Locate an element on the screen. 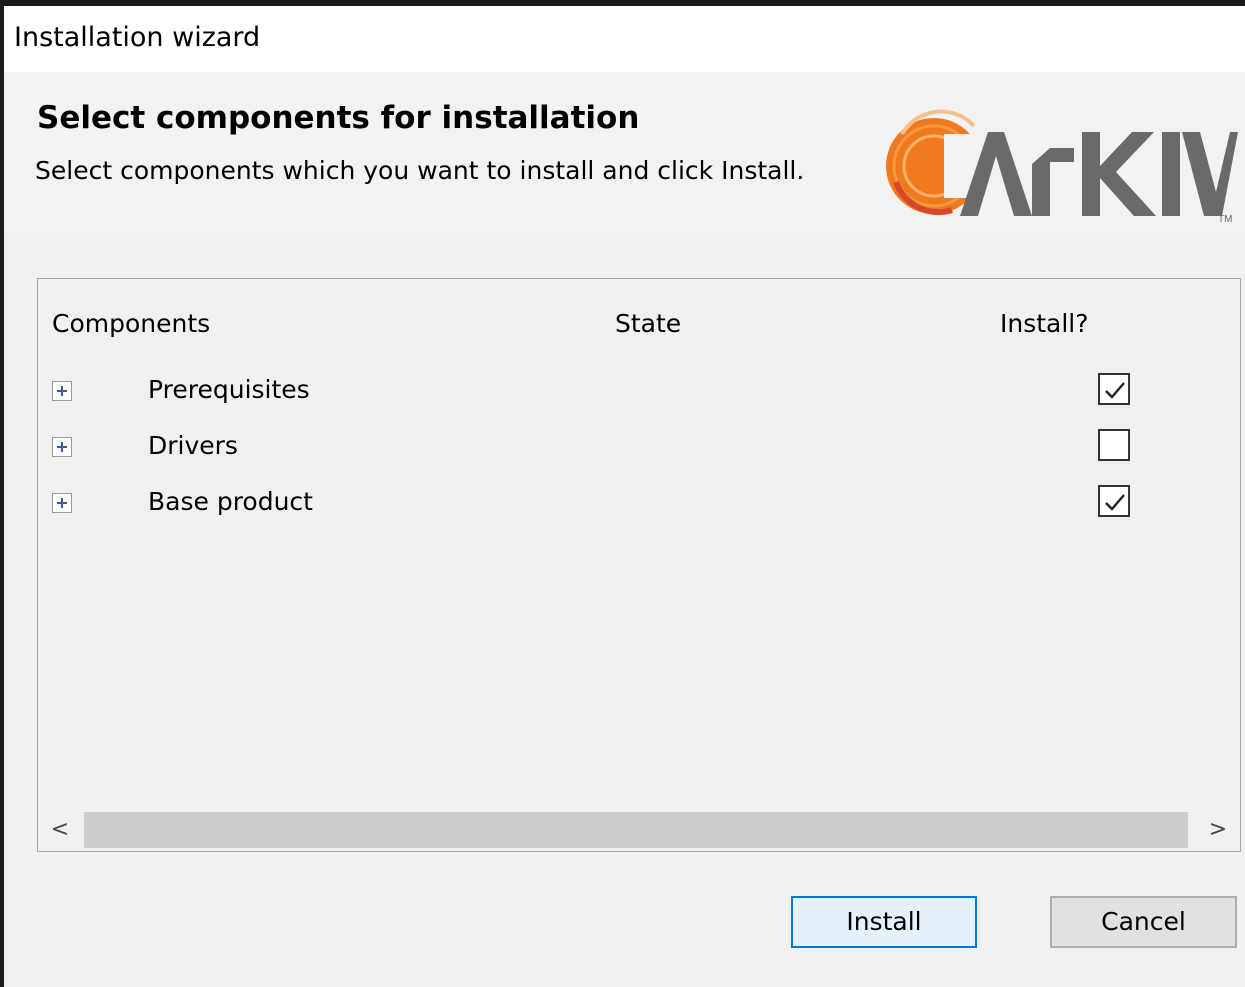 The image size is (1245, 987). cancel-button: Cancel is located at coordinates (1143, 922).